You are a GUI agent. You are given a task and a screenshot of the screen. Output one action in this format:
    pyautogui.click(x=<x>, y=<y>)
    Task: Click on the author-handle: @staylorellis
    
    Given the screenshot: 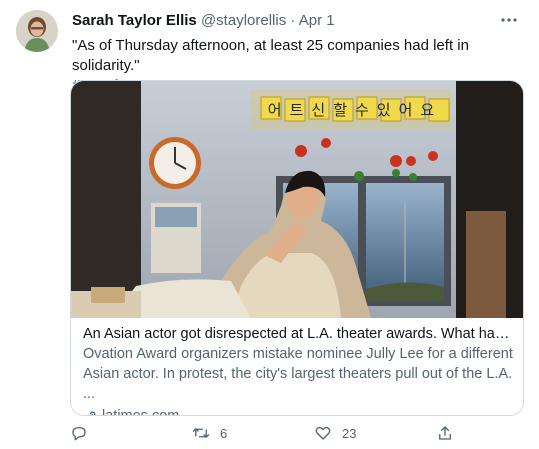 What is the action you would take?
    pyautogui.click(x=243, y=20)
    